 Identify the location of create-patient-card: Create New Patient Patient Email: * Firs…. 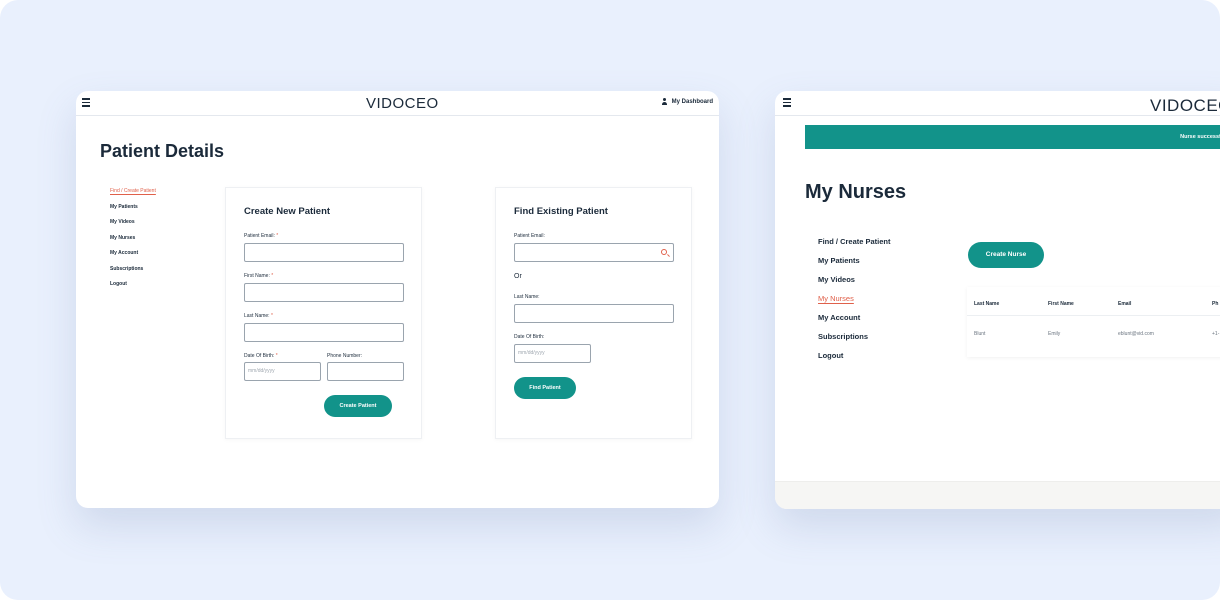
(323, 313).